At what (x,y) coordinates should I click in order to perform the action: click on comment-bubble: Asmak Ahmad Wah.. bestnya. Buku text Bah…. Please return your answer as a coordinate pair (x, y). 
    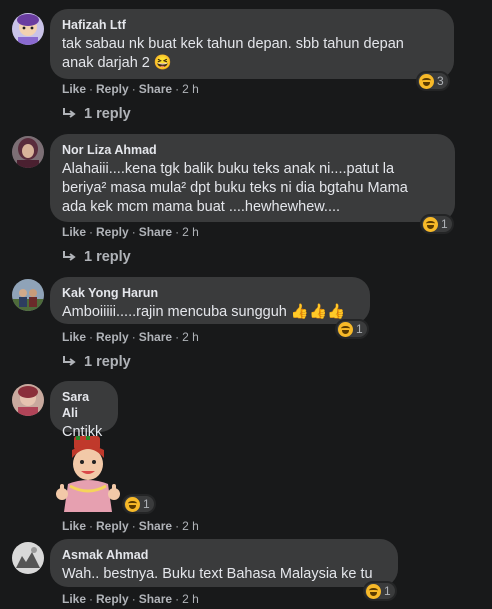
    Looking at the image, I should click on (224, 563).